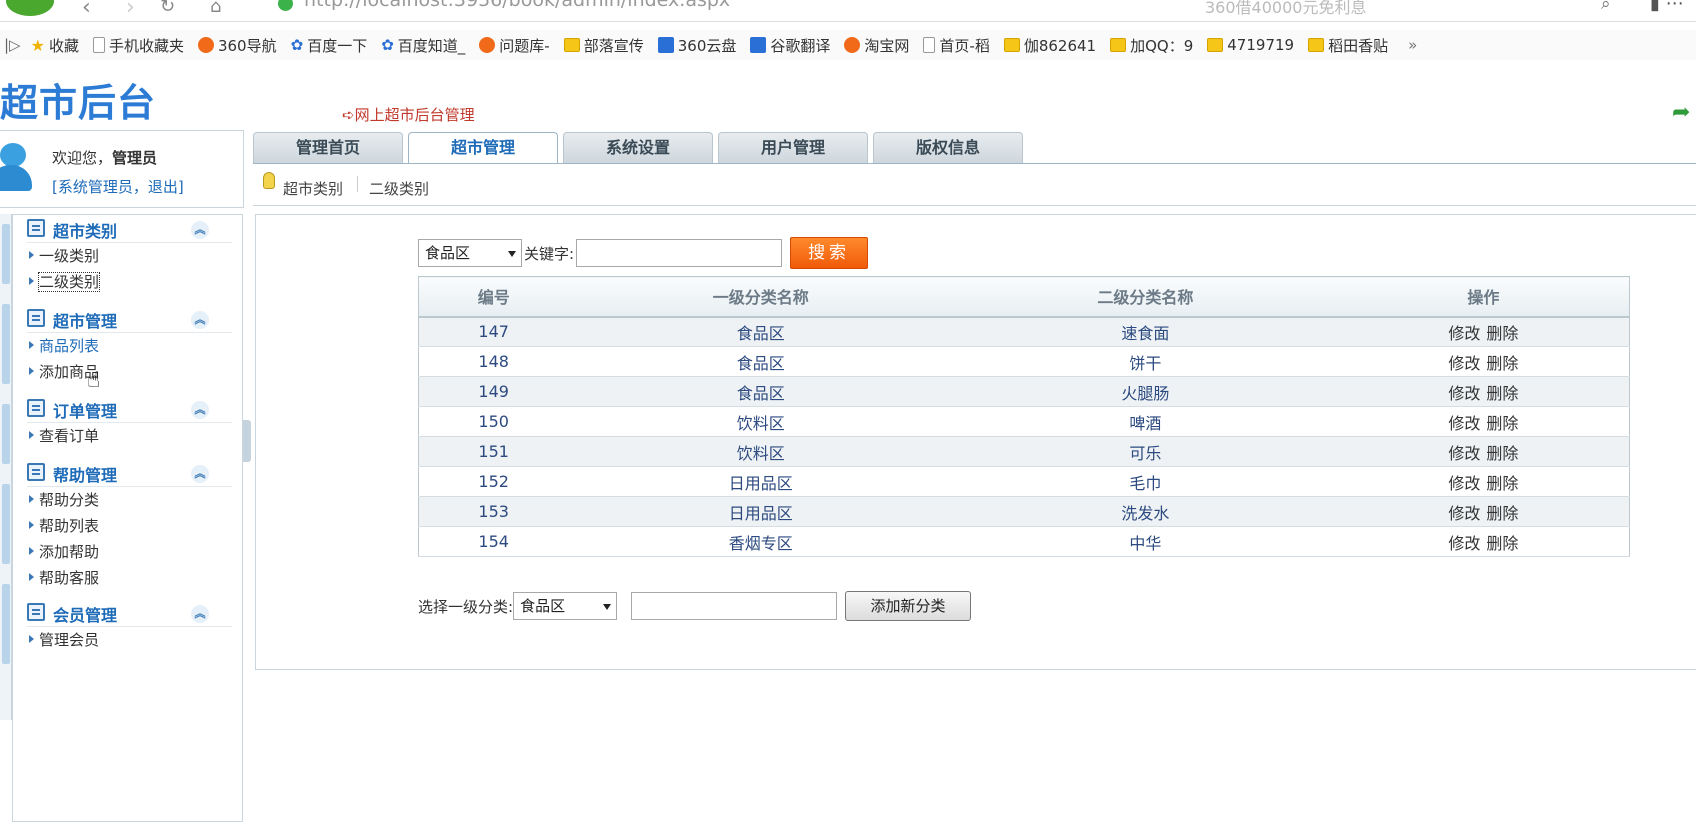 This screenshot has width=1696, height=836. Describe the element at coordinates (129, 229) in the screenshot. I see `menu-group-header: 超市类别 ︽` at that location.